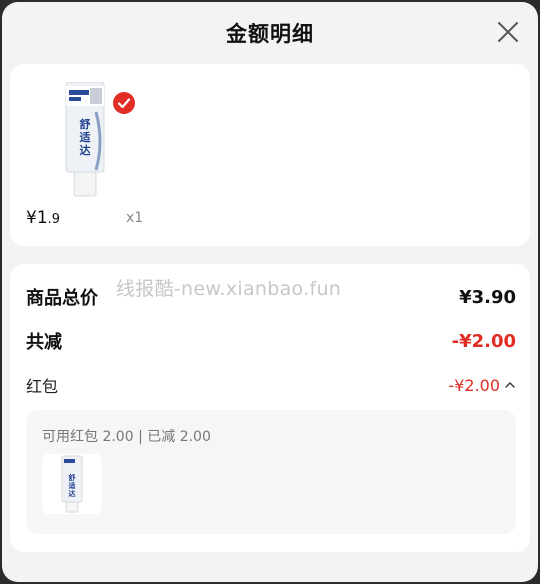 This screenshot has height=584, width=540. What do you see at coordinates (483, 341) in the screenshot?
I see `reduce-value: -¥2.00` at bounding box center [483, 341].